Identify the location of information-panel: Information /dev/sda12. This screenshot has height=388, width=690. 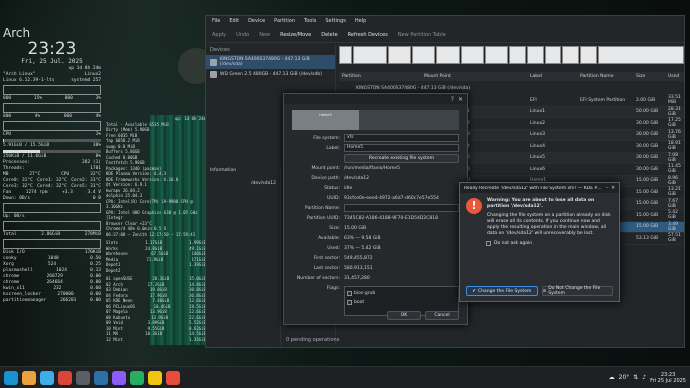
(243, 256).